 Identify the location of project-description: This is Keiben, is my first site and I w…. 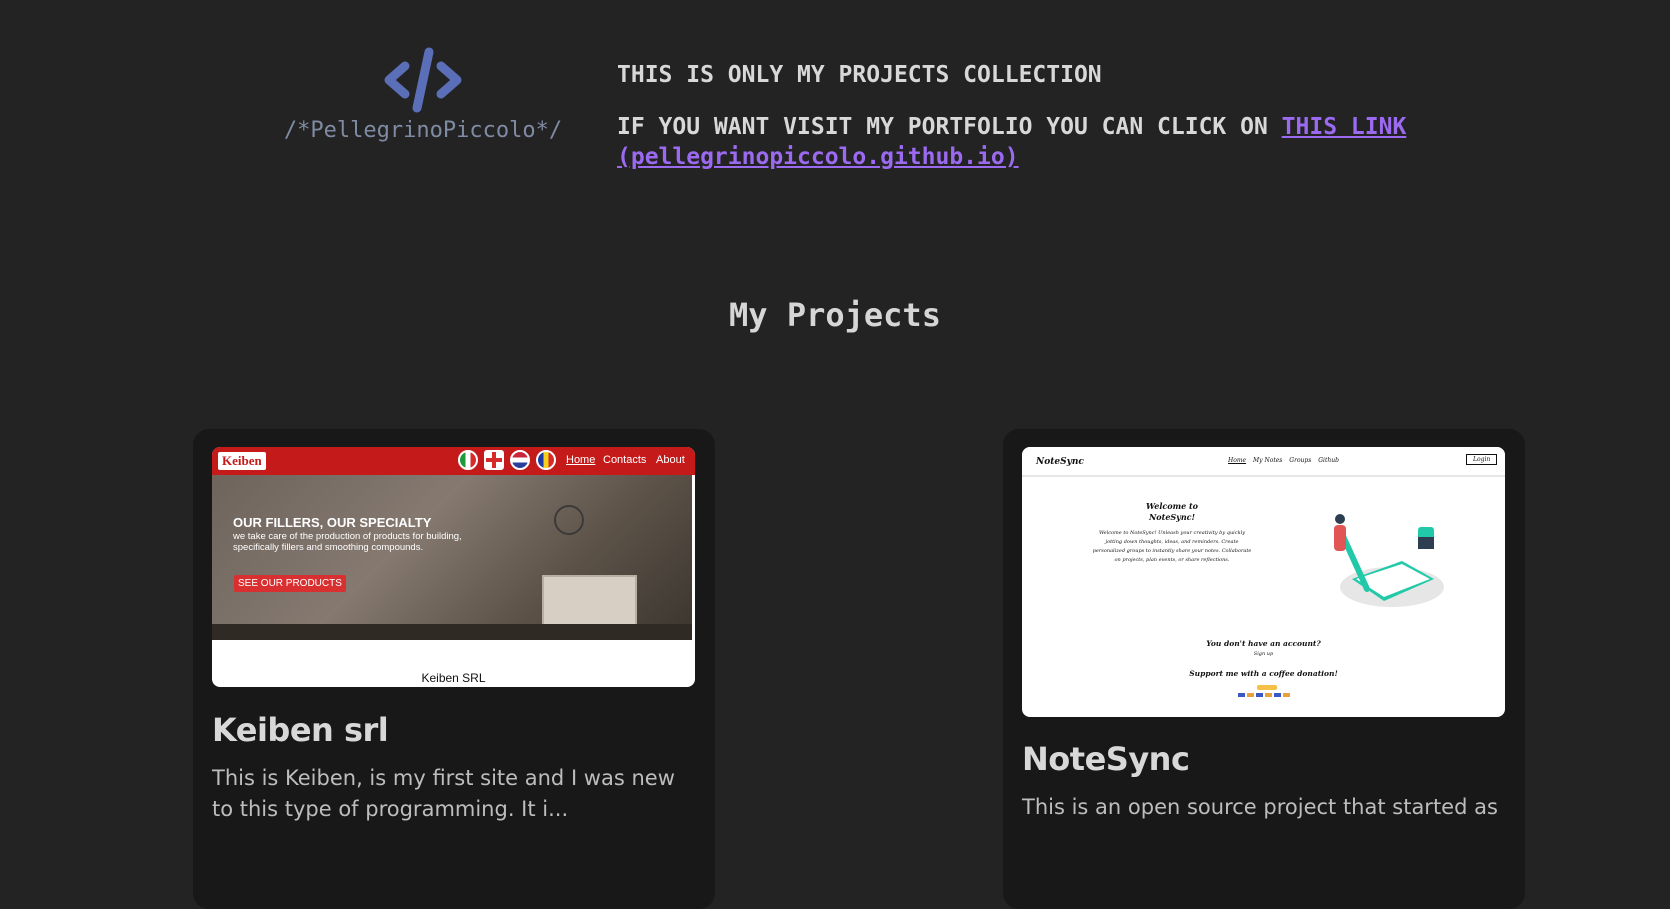
(443, 793).